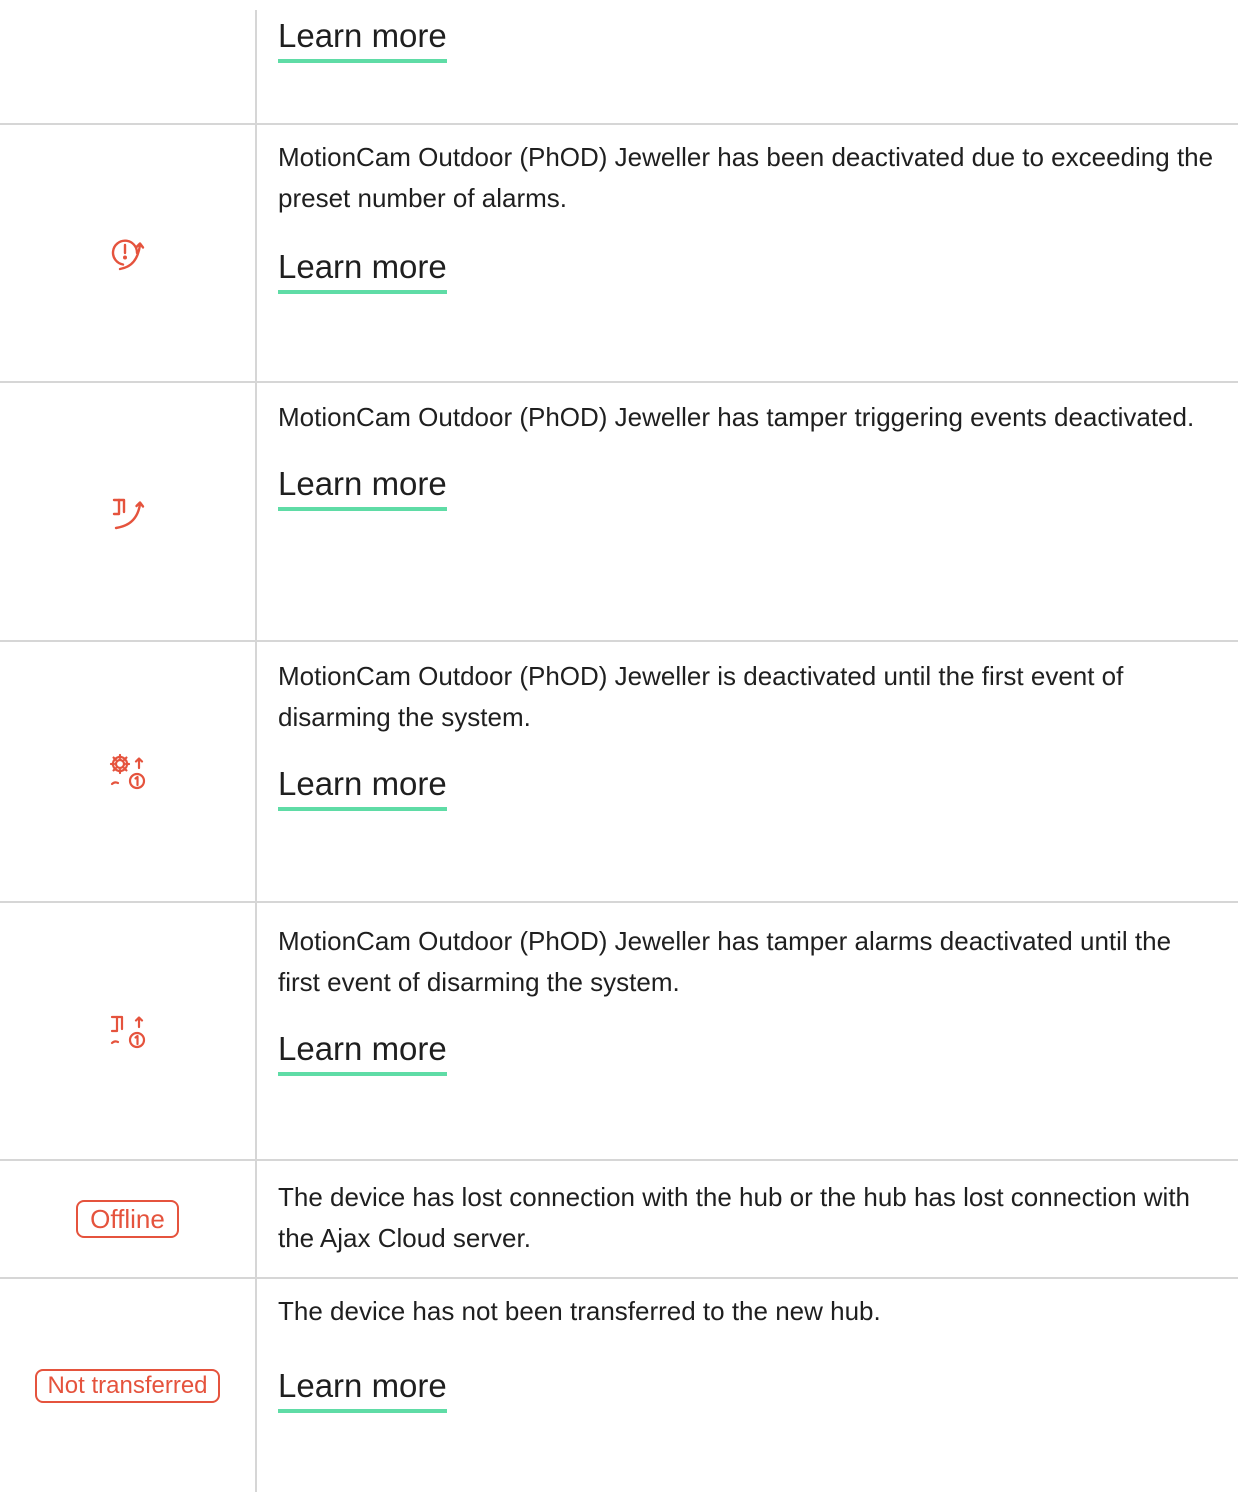 The image size is (1238, 1492). Describe the element at coordinates (128, 512) in the screenshot. I see `tamper-deactivated-icon` at that location.